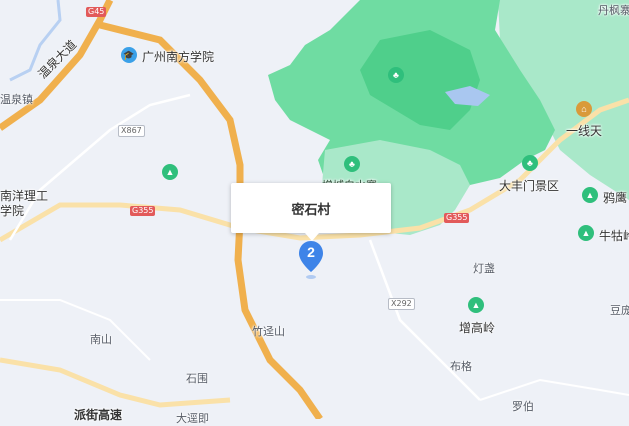  Describe the element at coordinates (584, 109) in the screenshot. I see `scenic-icon: ⌂` at that location.